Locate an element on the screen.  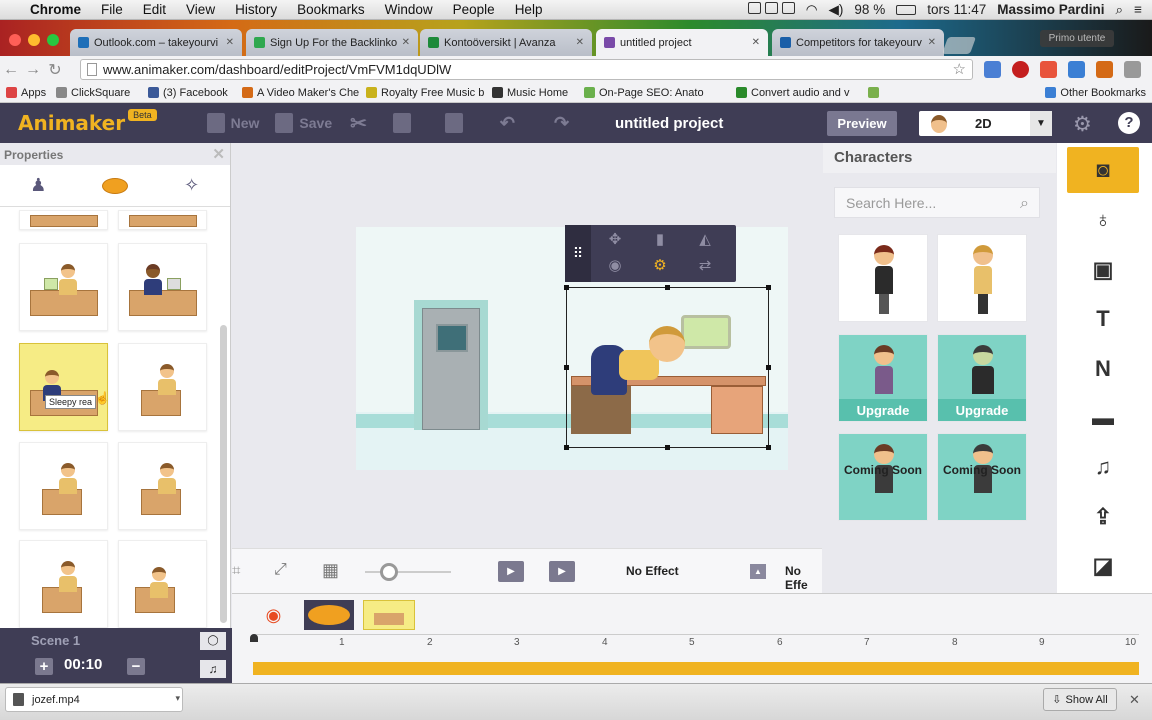
tab-outlook: Outlook.com – takeyourvi ✕ is located at coordinates (156, 42).